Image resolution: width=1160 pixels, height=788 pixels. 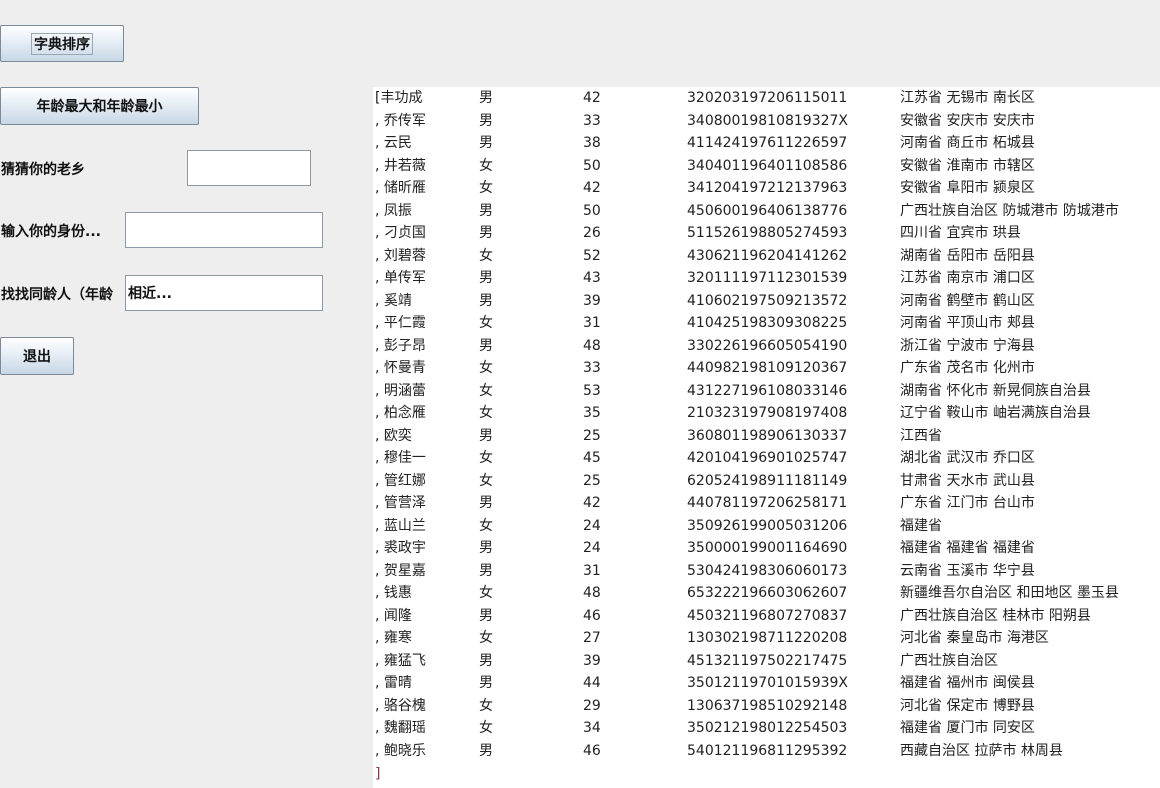 What do you see at coordinates (767, 458) in the screenshot?
I see `person-id: 420104196901025747` at bounding box center [767, 458].